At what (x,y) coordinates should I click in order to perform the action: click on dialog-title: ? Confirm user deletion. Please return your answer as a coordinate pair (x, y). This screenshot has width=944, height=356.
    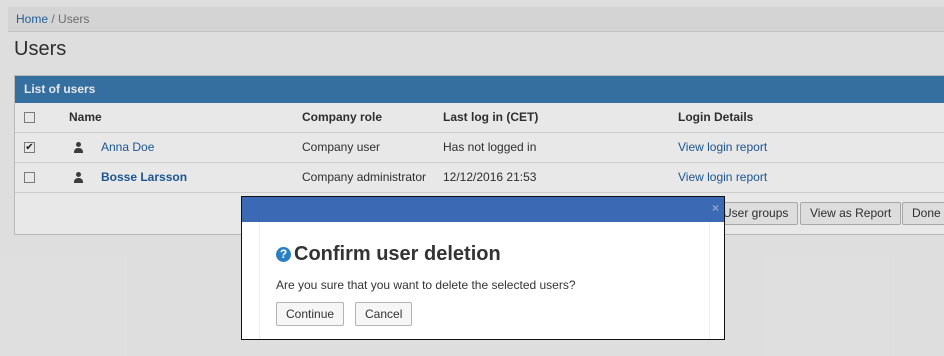
    Looking at the image, I should click on (388, 254).